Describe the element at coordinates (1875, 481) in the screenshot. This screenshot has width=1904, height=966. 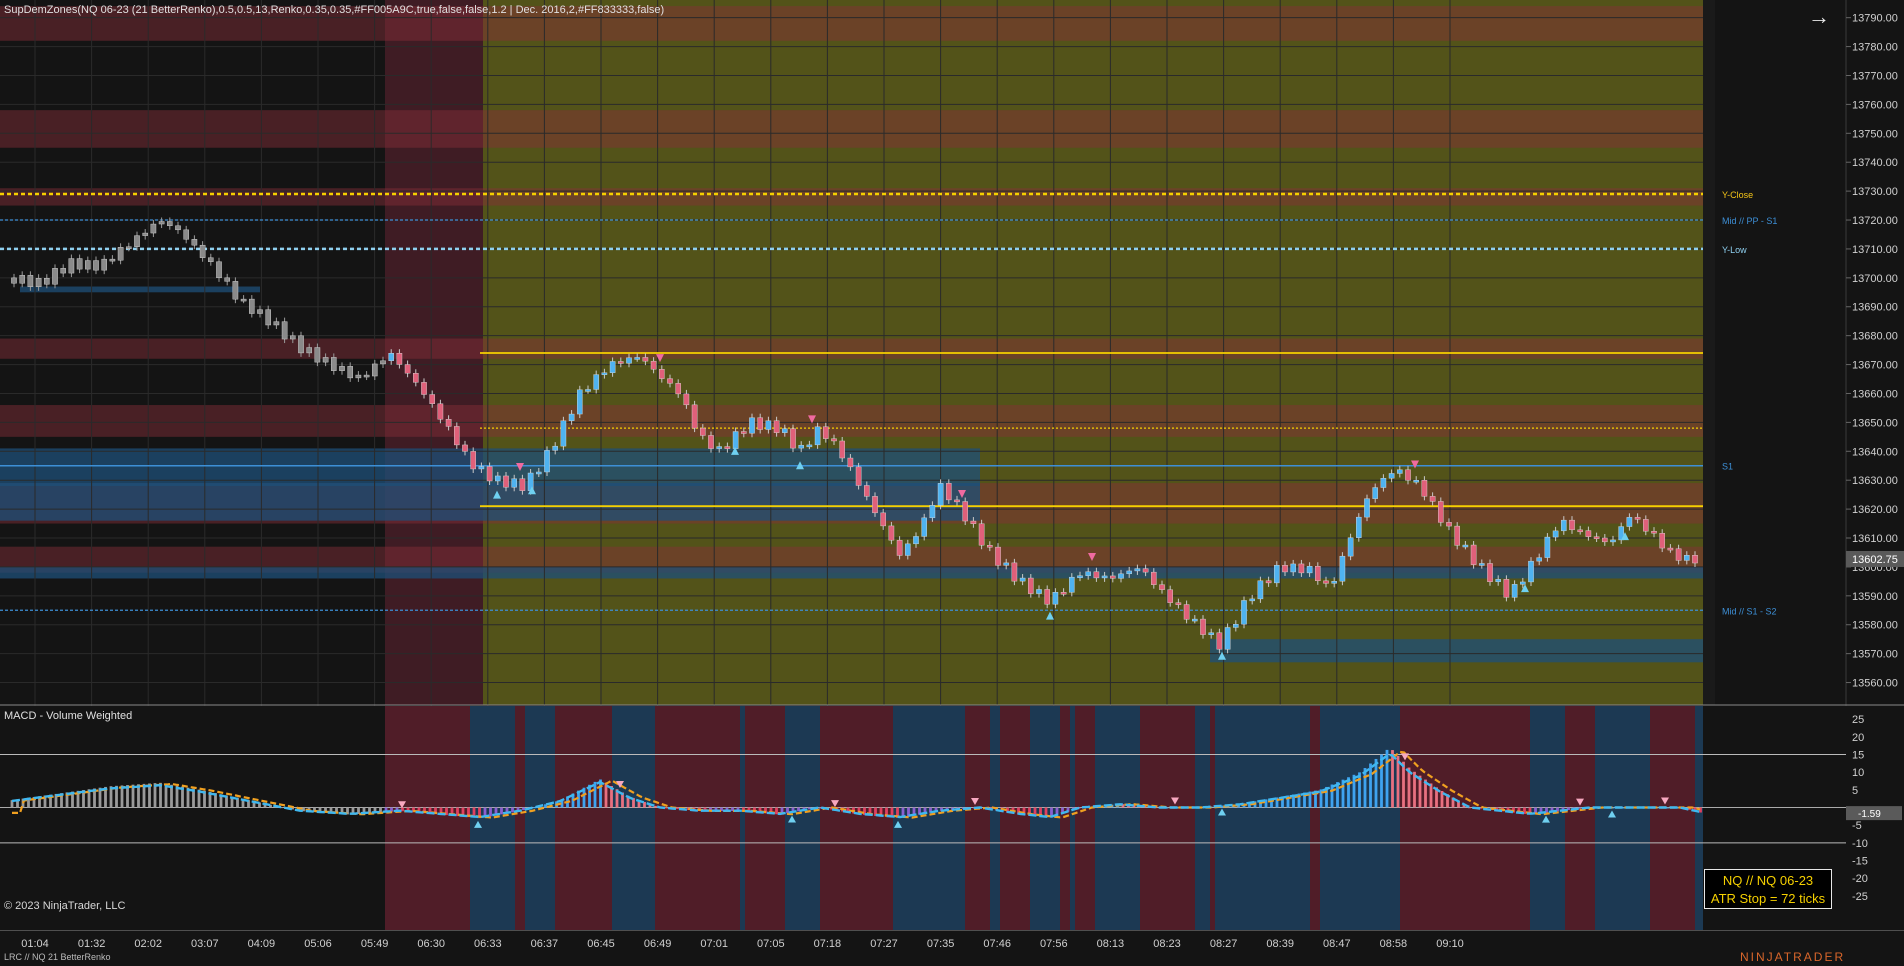
I see `price-tick-label: 13630.00` at that location.